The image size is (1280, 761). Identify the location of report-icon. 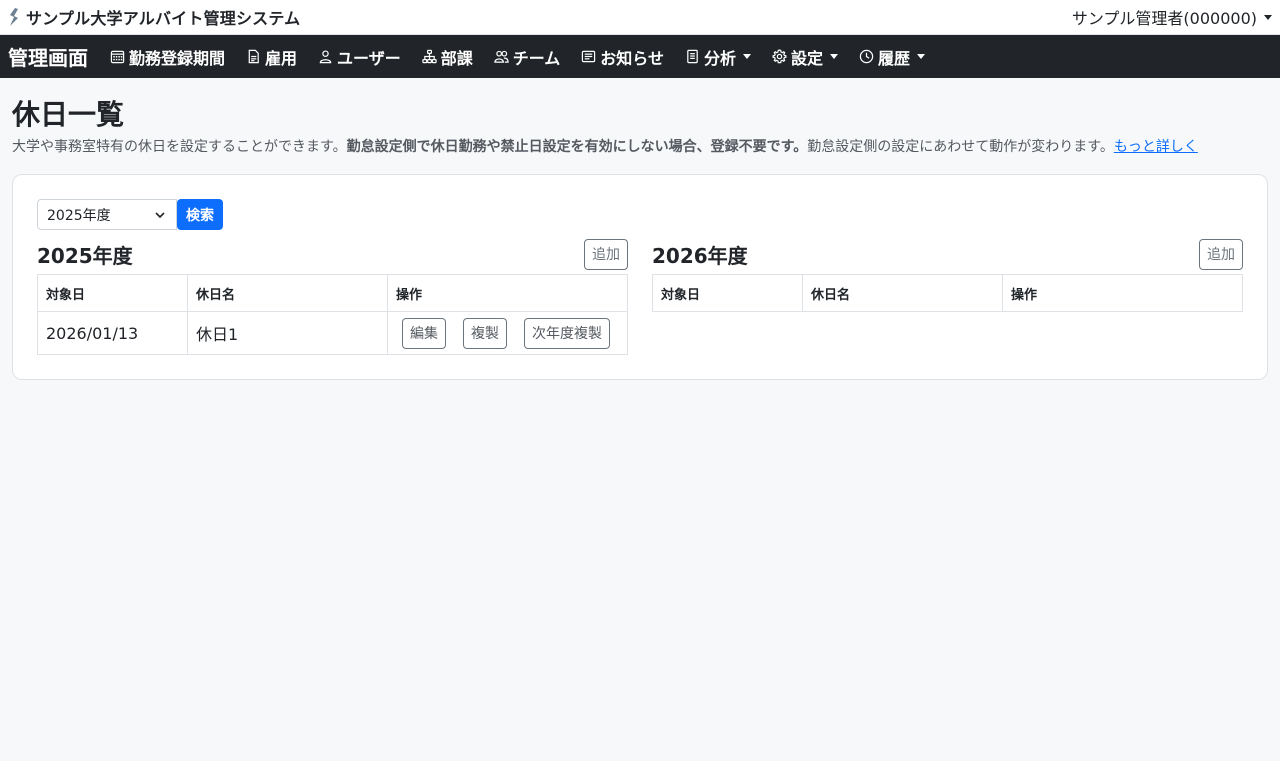
(692, 56).